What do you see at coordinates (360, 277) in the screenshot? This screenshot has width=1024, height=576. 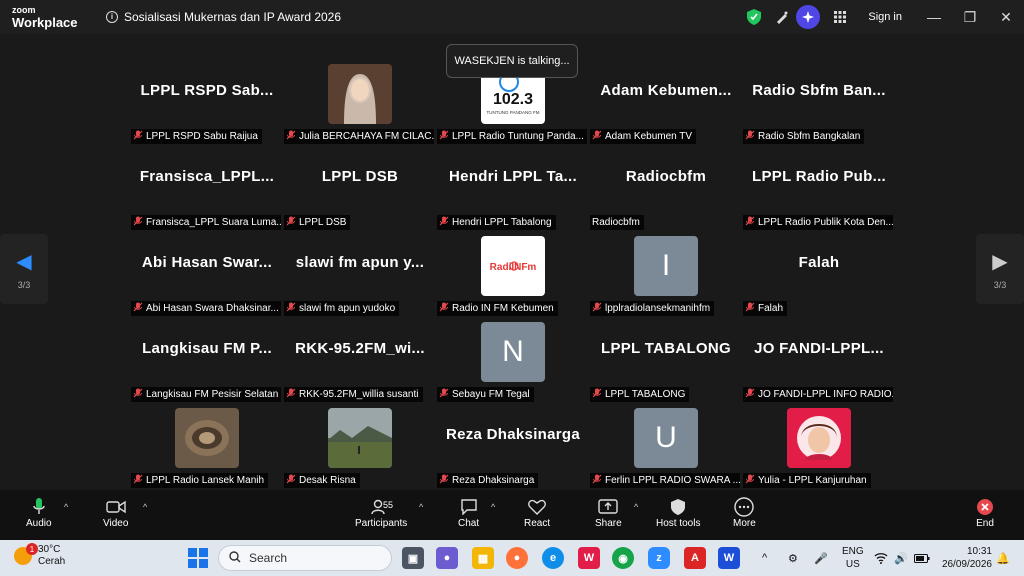 I see `participant-tile: slawi fm apun y... slawi fm apun yudoko` at bounding box center [360, 277].